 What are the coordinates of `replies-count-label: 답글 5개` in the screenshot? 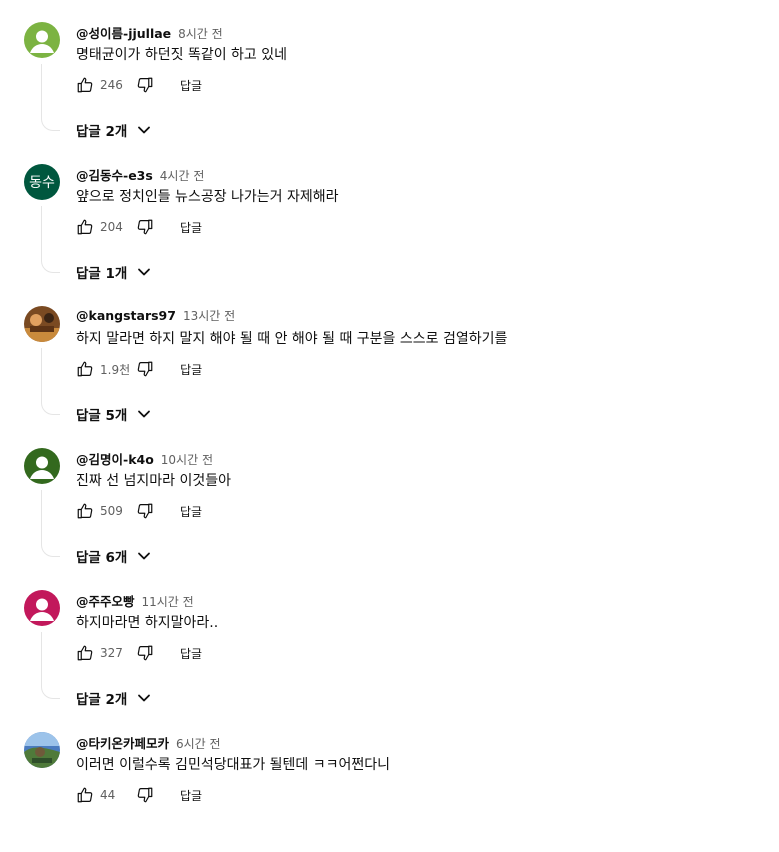 It's located at (102, 416).